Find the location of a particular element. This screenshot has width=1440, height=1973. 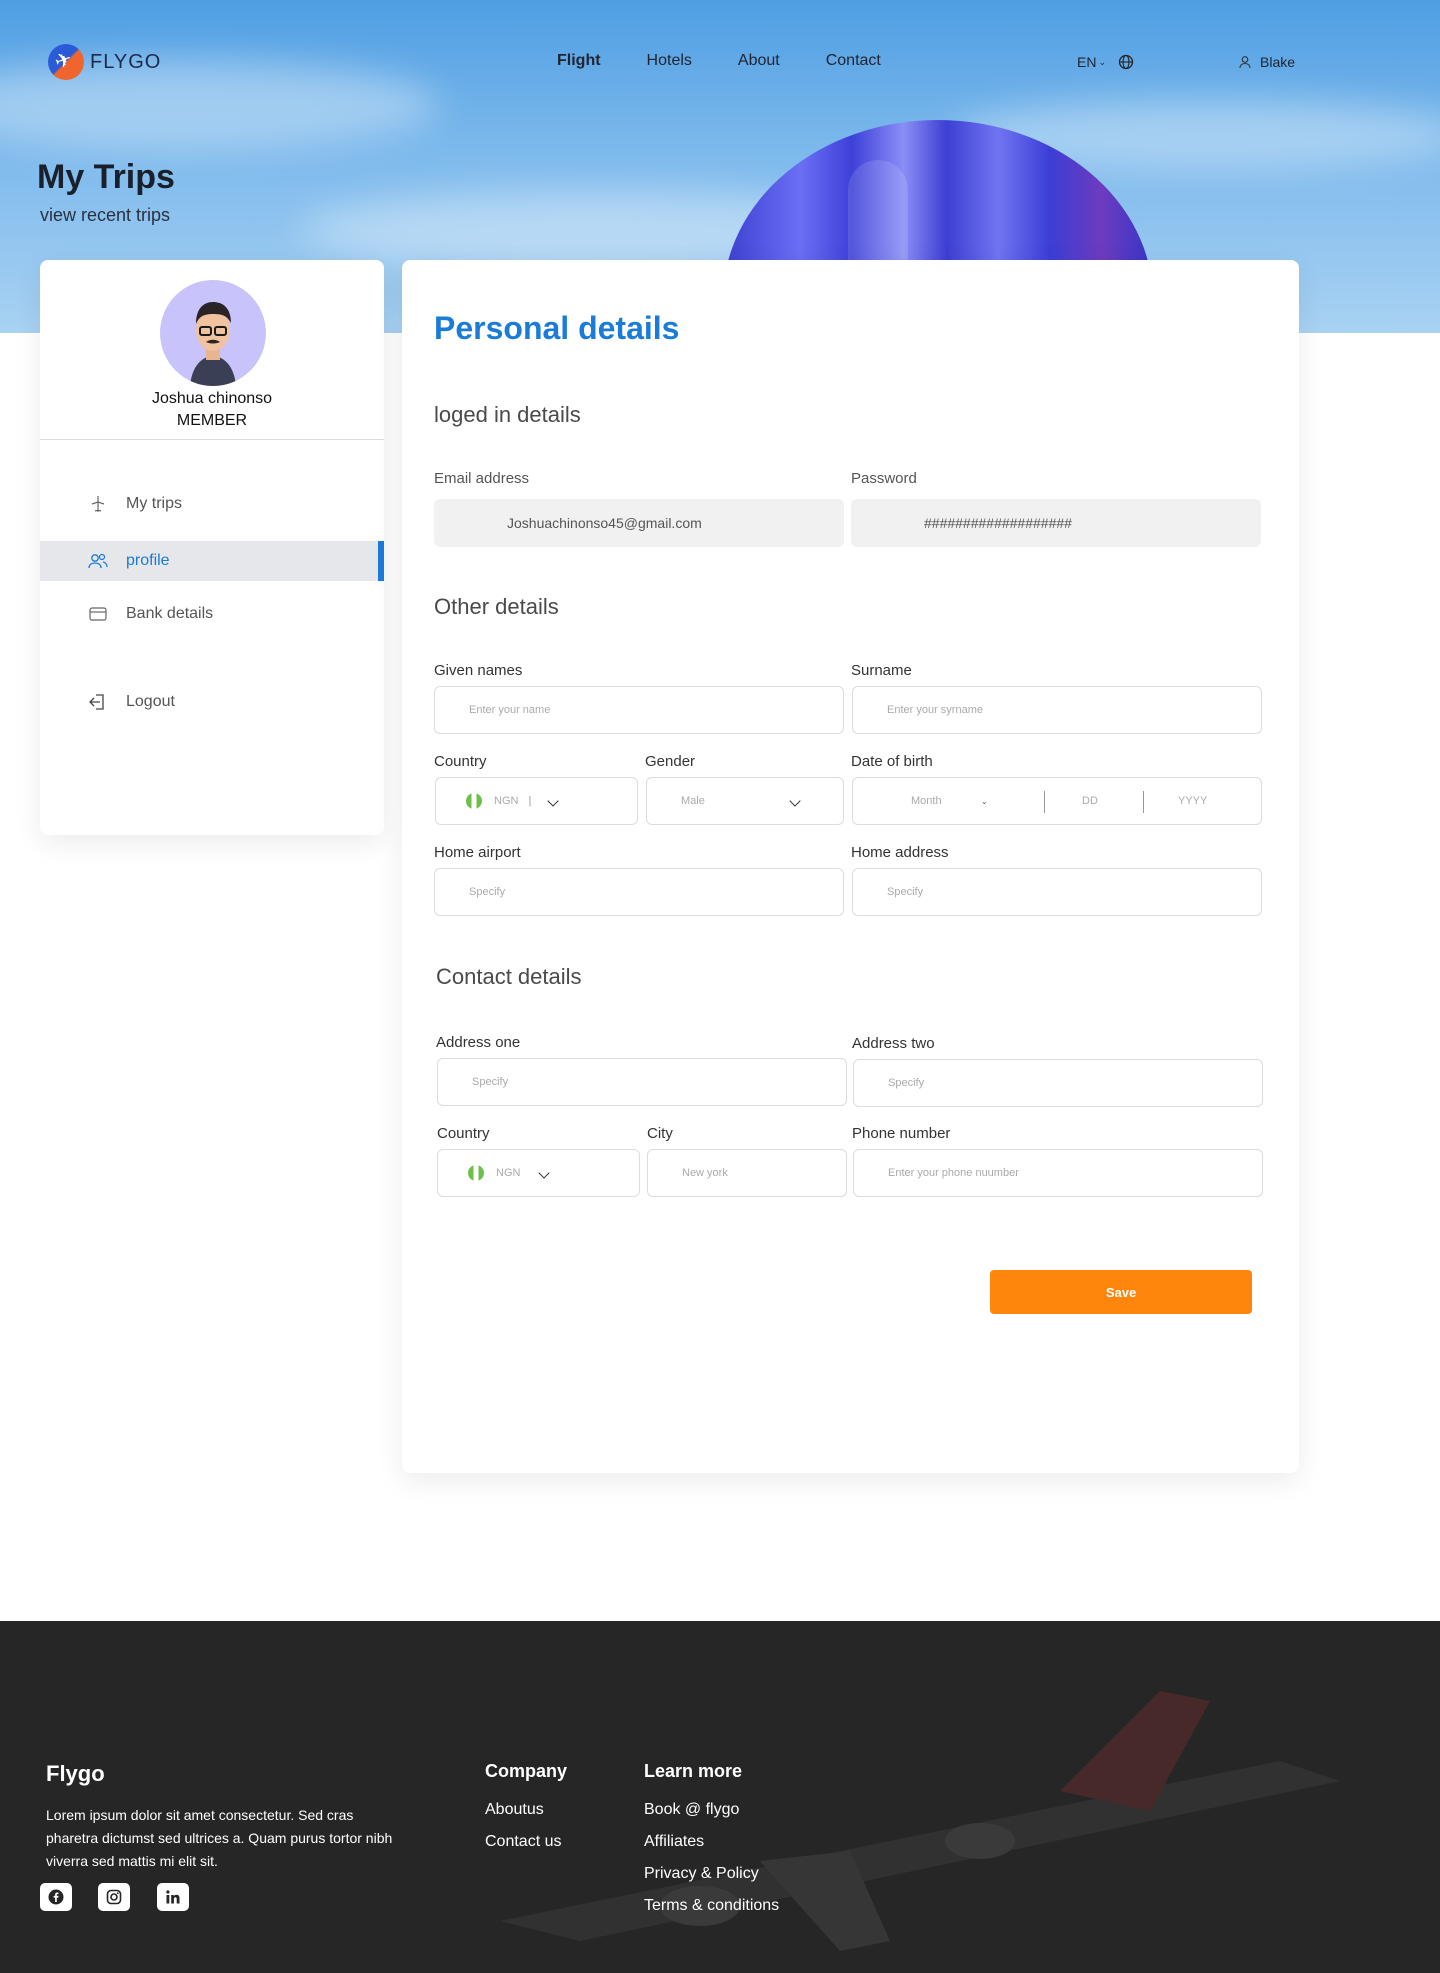

footer-link-privacy: Privacy & Policy is located at coordinates (701, 1874).